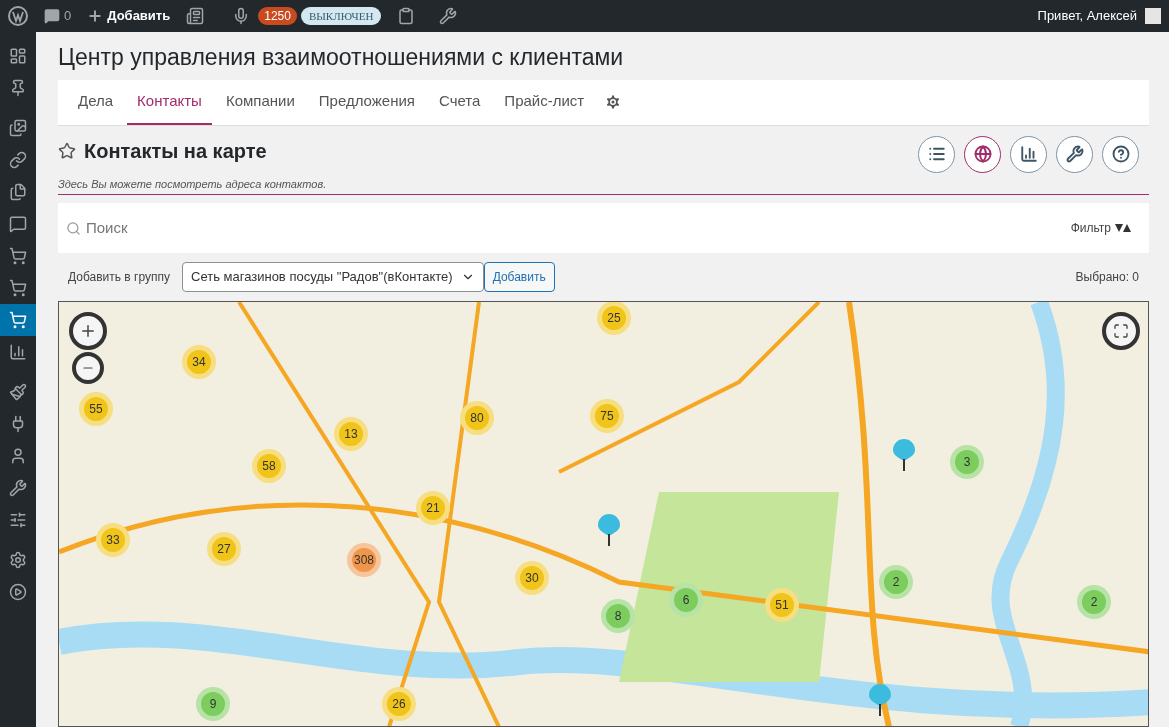 This screenshot has width=1169, height=727. I want to click on add-new-button: Добавить, so click(129, 16).